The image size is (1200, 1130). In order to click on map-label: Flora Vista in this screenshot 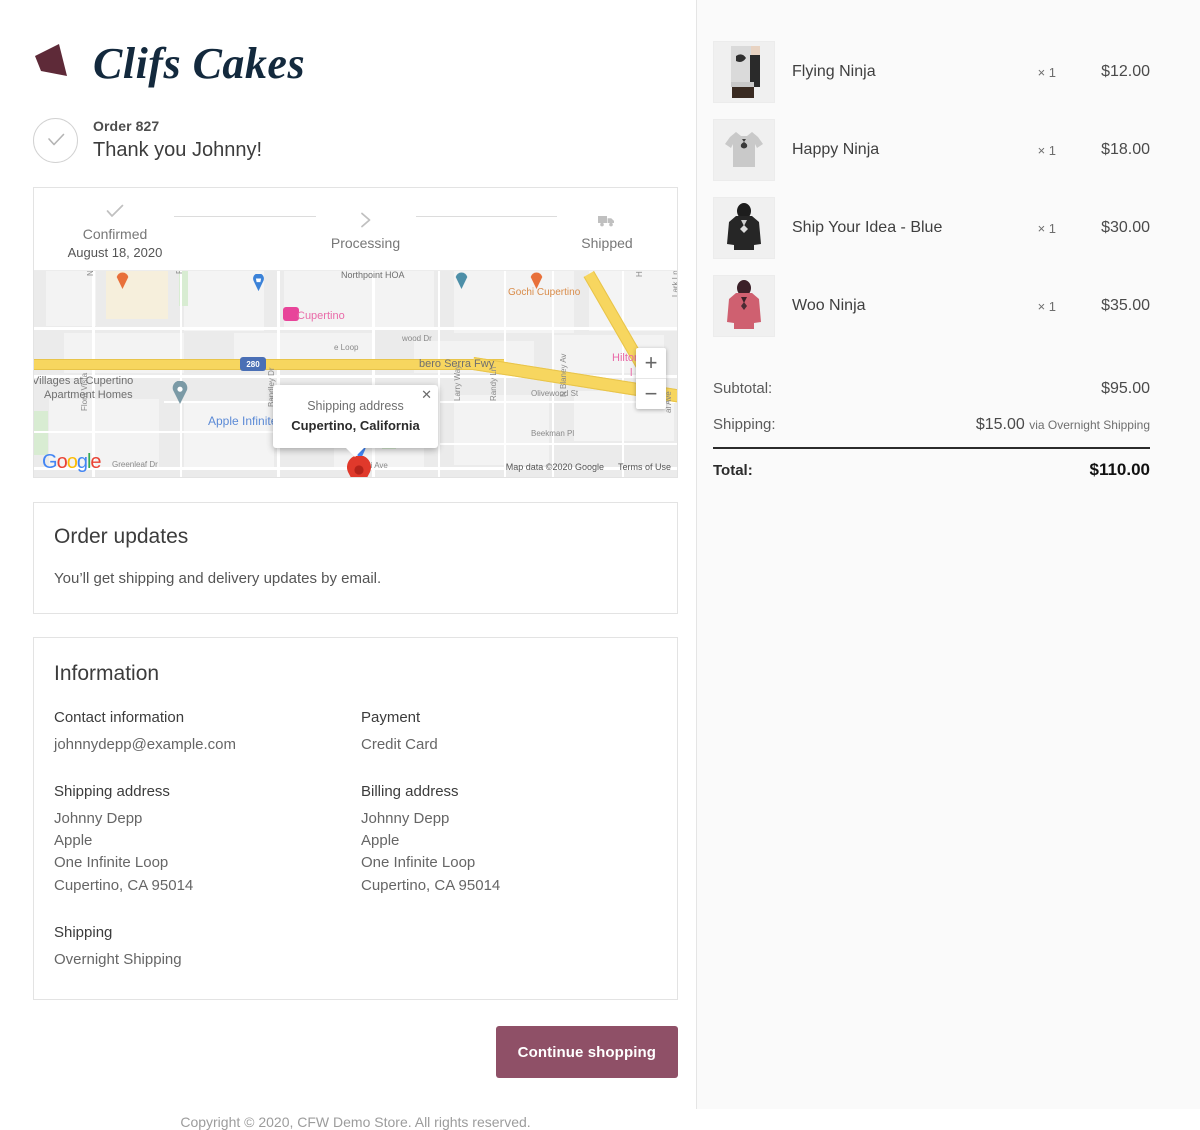, I will do `click(84, 392)`.